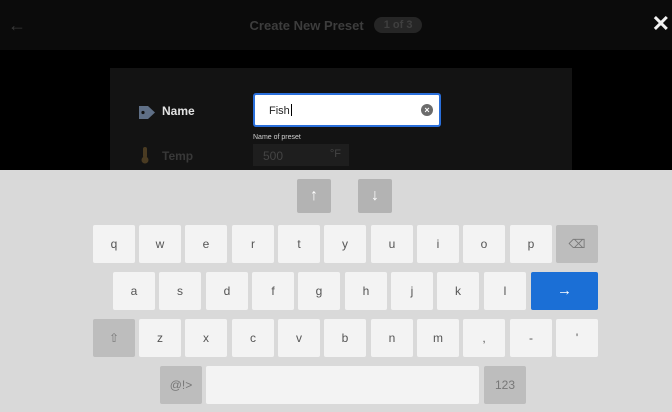  I want to click on key-j: j, so click(412, 291).